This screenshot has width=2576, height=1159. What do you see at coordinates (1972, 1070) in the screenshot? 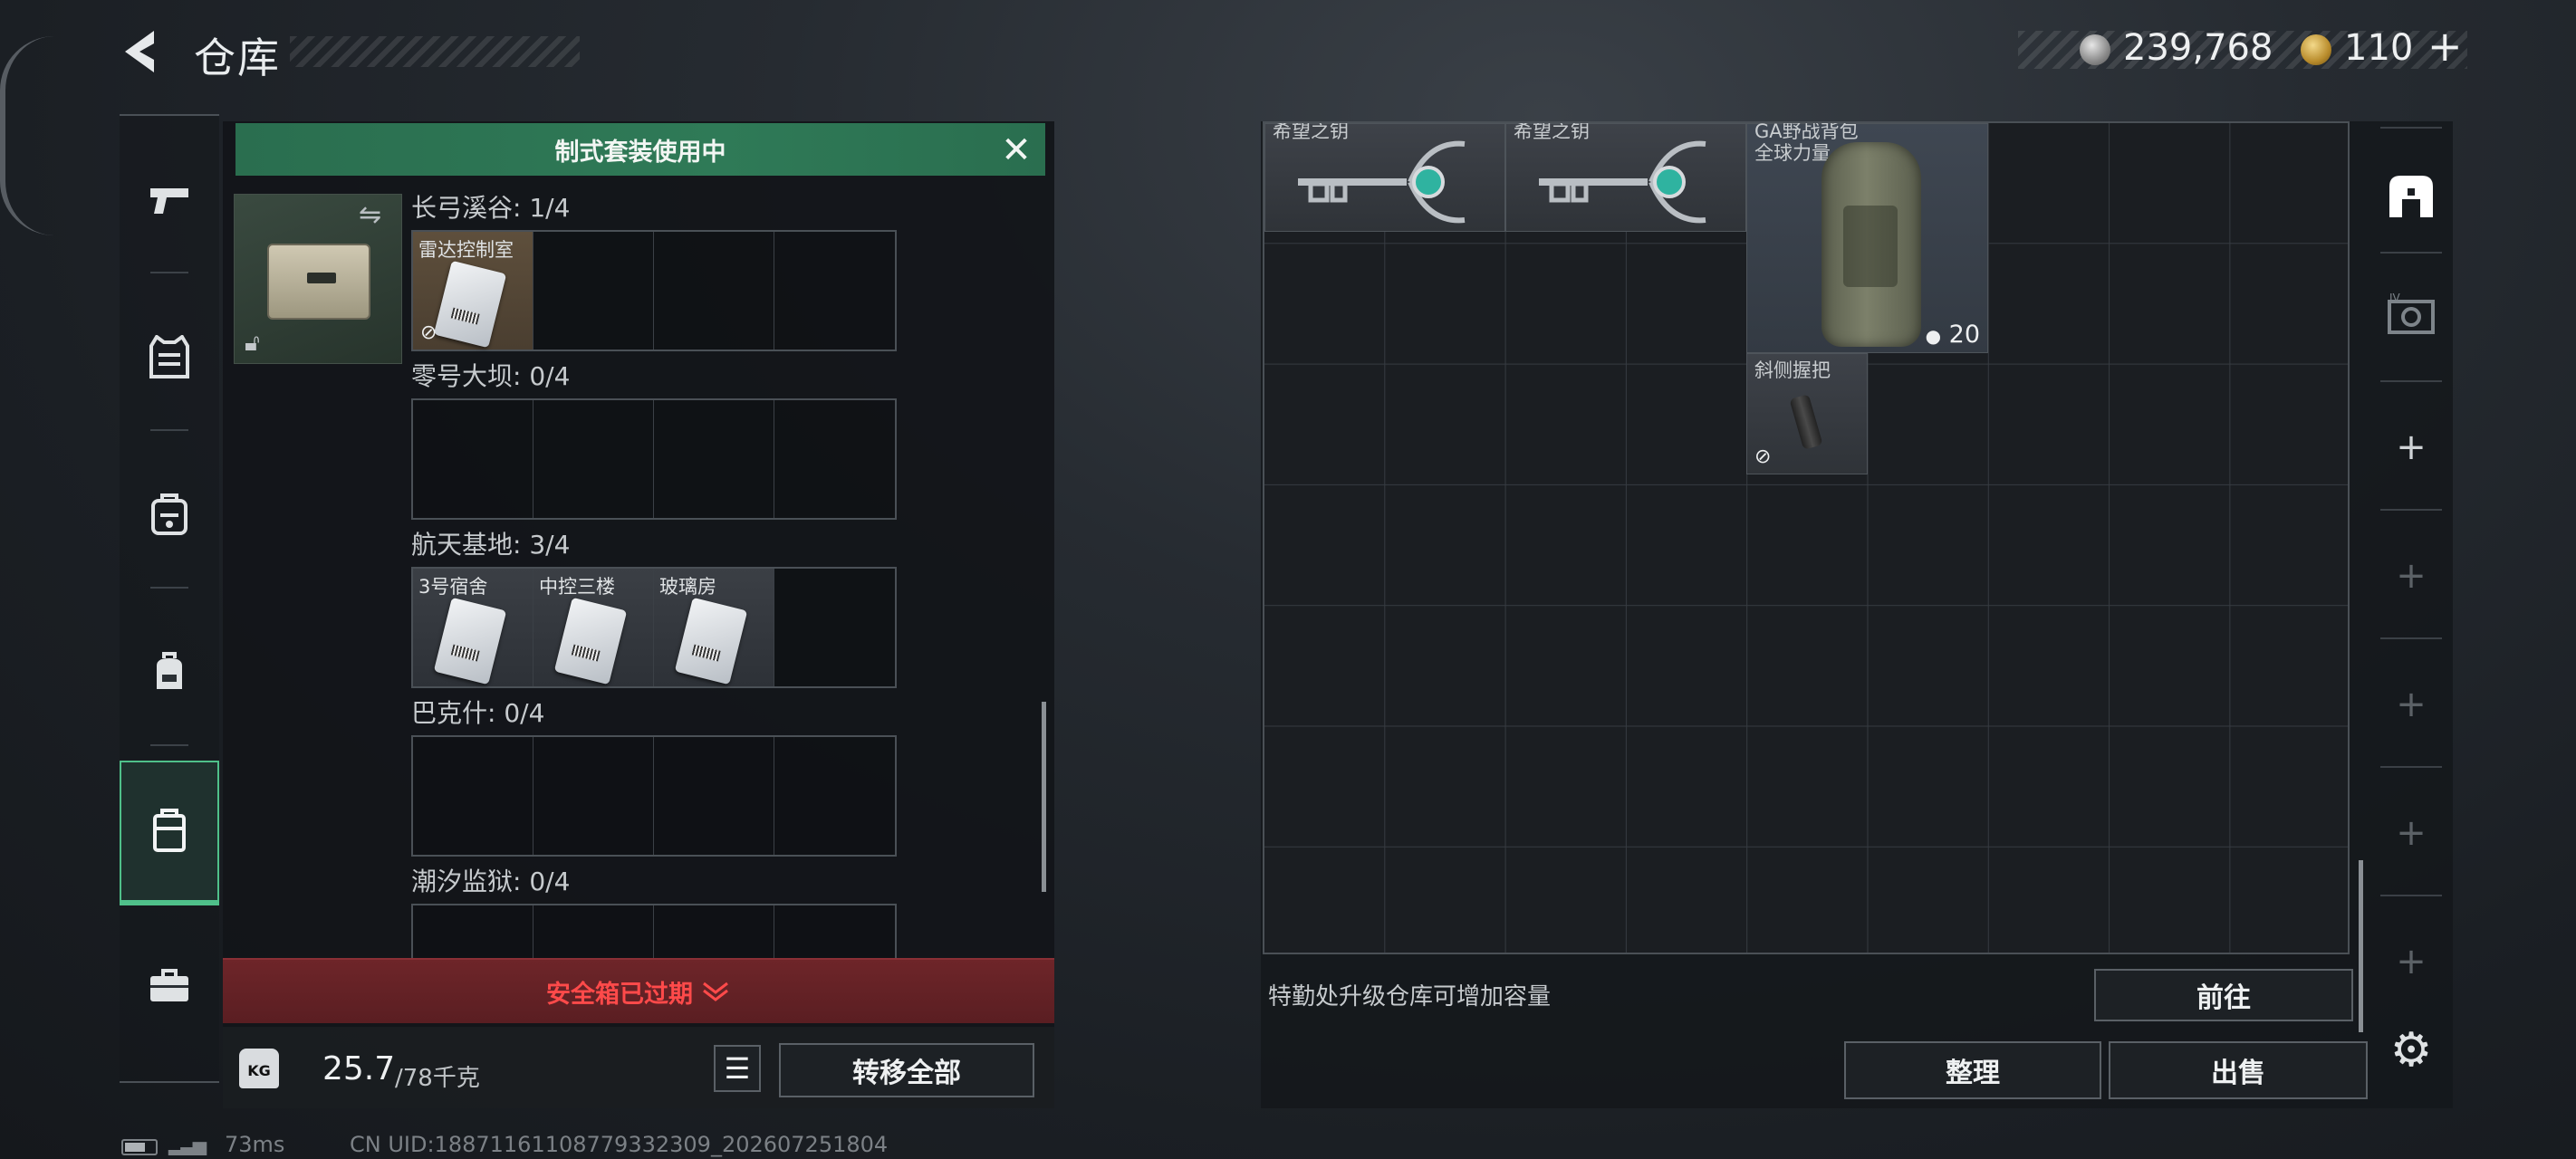
I see `sort-button: 整理` at bounding box center [1972, 1070].